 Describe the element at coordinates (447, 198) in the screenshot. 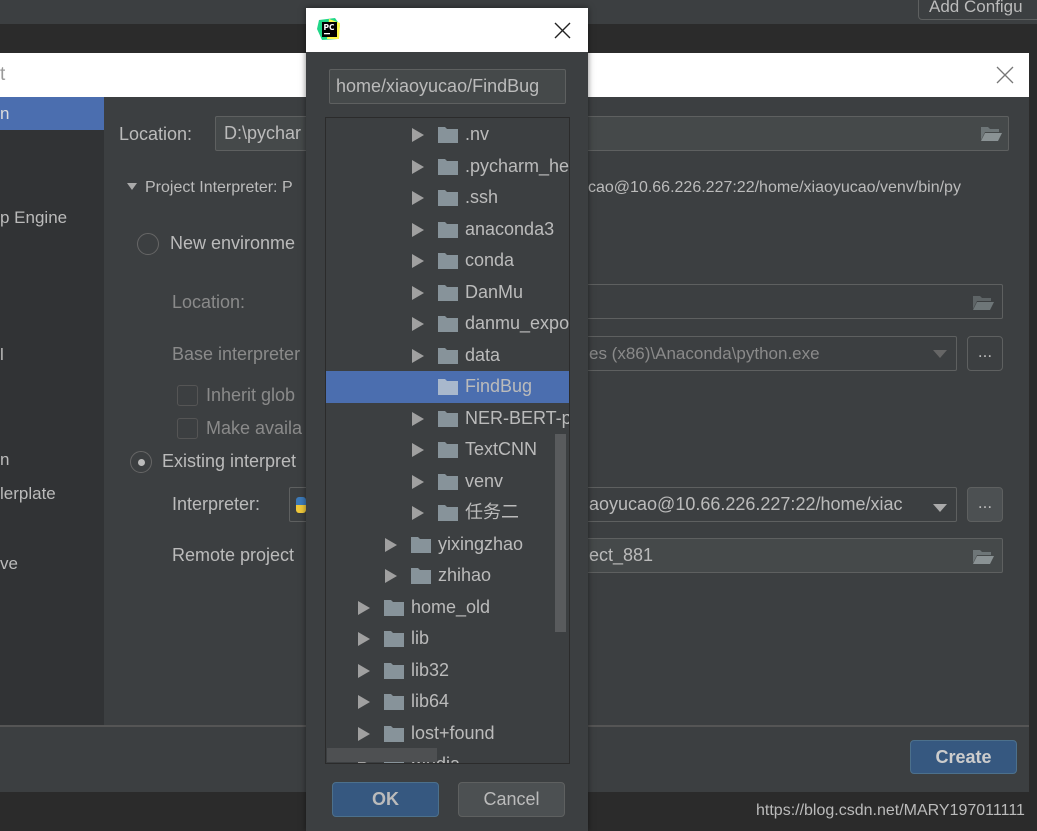

I see `tree-row: .ssh` at that location.